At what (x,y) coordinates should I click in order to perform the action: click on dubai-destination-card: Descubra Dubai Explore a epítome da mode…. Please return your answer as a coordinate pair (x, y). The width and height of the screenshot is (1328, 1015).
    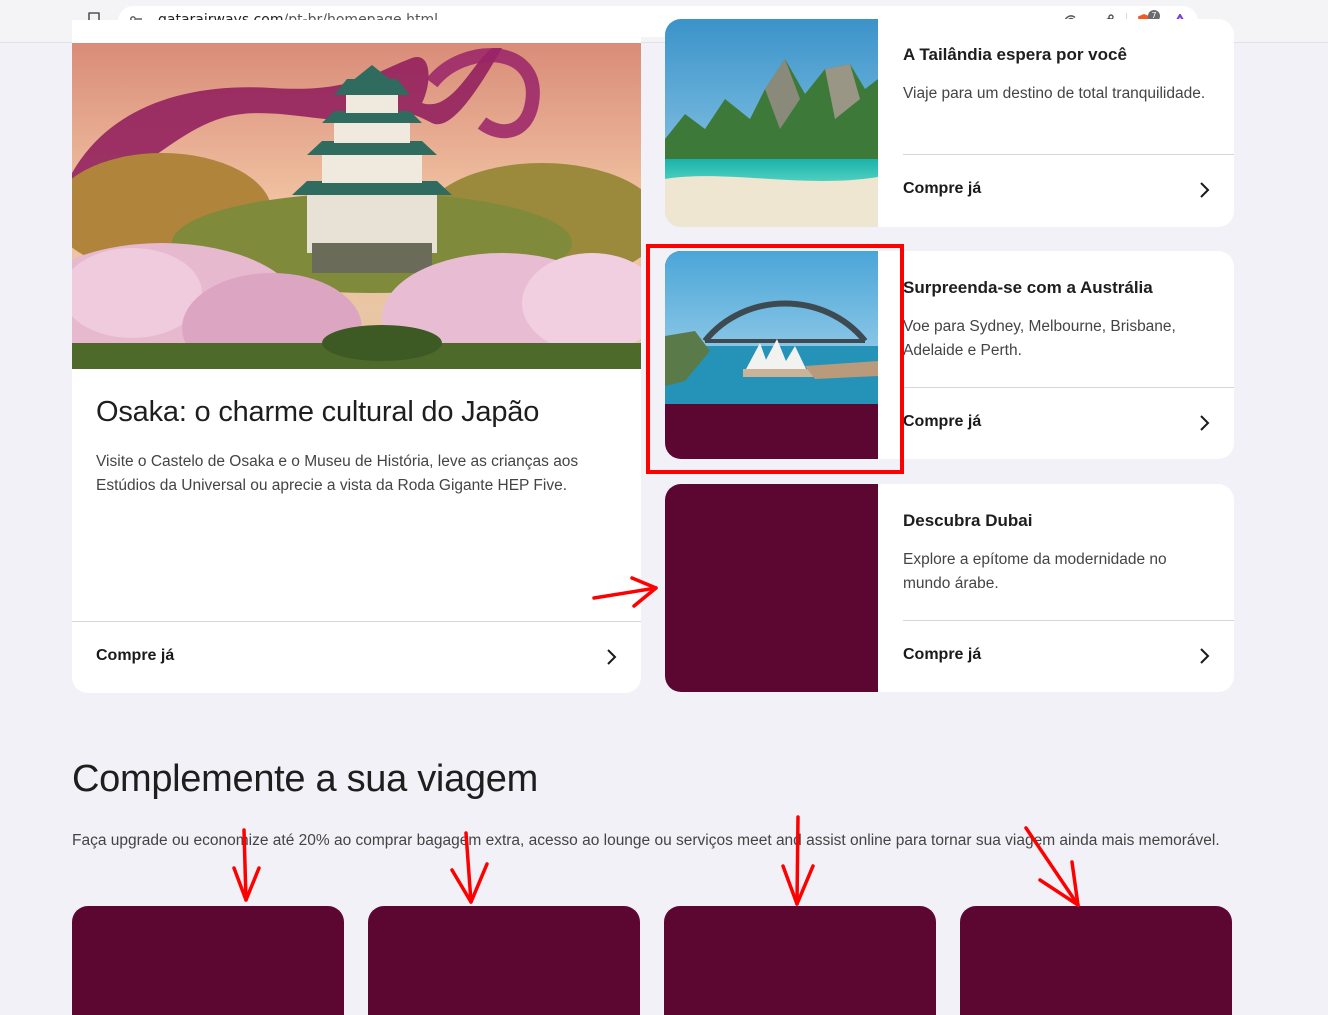
    Looking at the image, I should click on (949, 588).